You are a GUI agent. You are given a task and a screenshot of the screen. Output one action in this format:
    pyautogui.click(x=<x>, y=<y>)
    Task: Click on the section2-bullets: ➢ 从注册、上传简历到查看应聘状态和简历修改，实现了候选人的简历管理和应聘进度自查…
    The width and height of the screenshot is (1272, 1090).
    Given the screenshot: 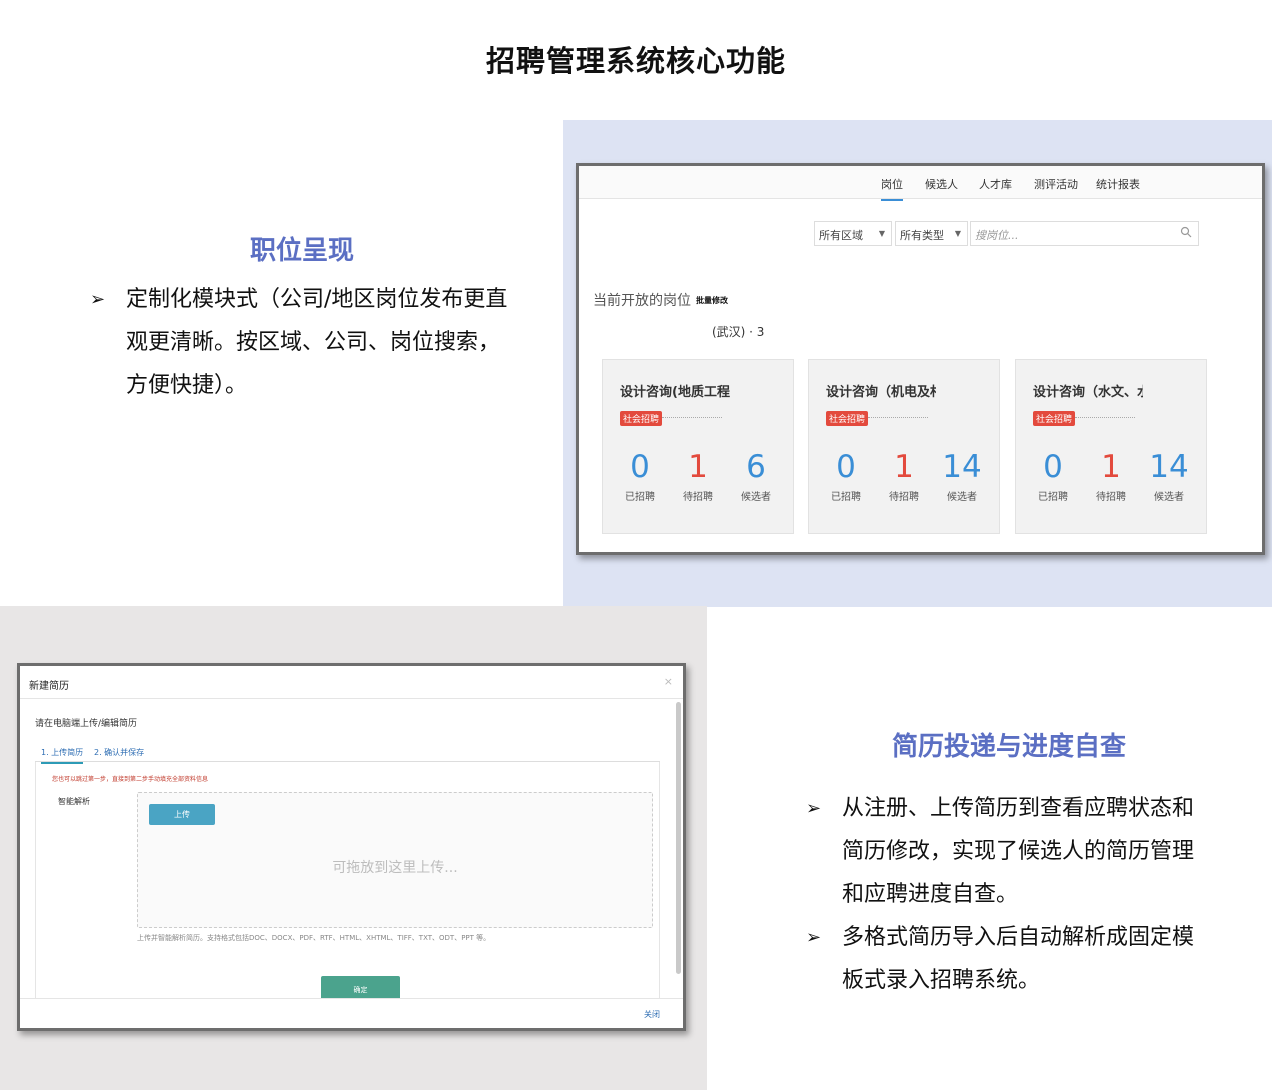 What is the action you would take?
    pyautogui.click(x=1006, y=894)
    